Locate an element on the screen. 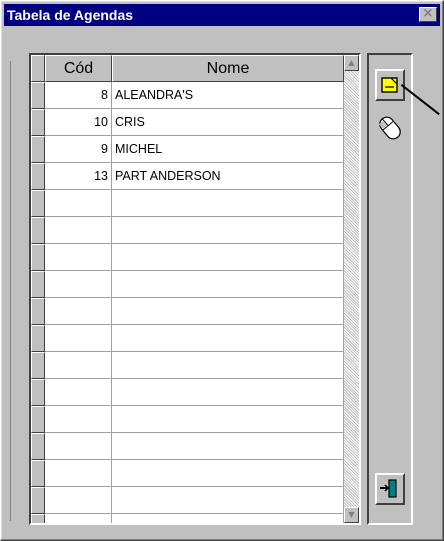 This screenshot has height=541, width=444. side-toolbar is located at coordinates (390, 289).